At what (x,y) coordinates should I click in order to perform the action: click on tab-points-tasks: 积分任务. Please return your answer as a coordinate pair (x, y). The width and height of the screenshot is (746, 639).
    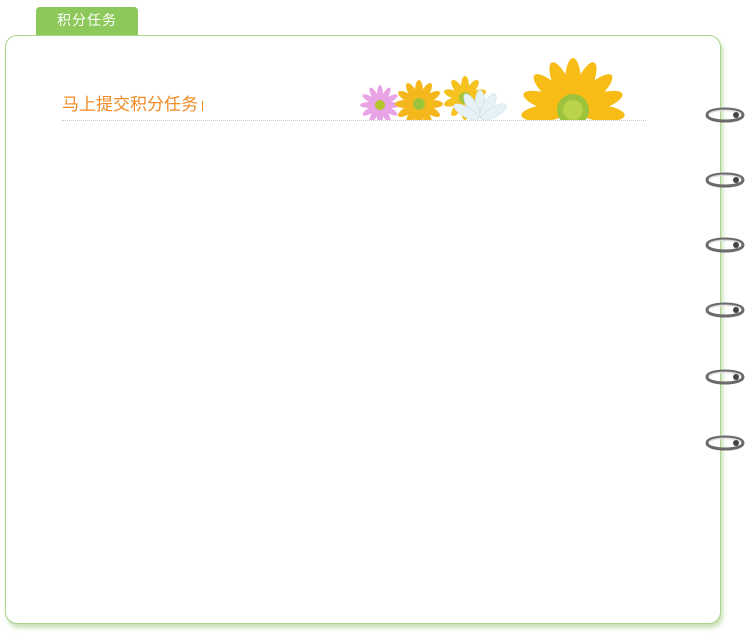
    Looking at the image, I should click on (87, 21).